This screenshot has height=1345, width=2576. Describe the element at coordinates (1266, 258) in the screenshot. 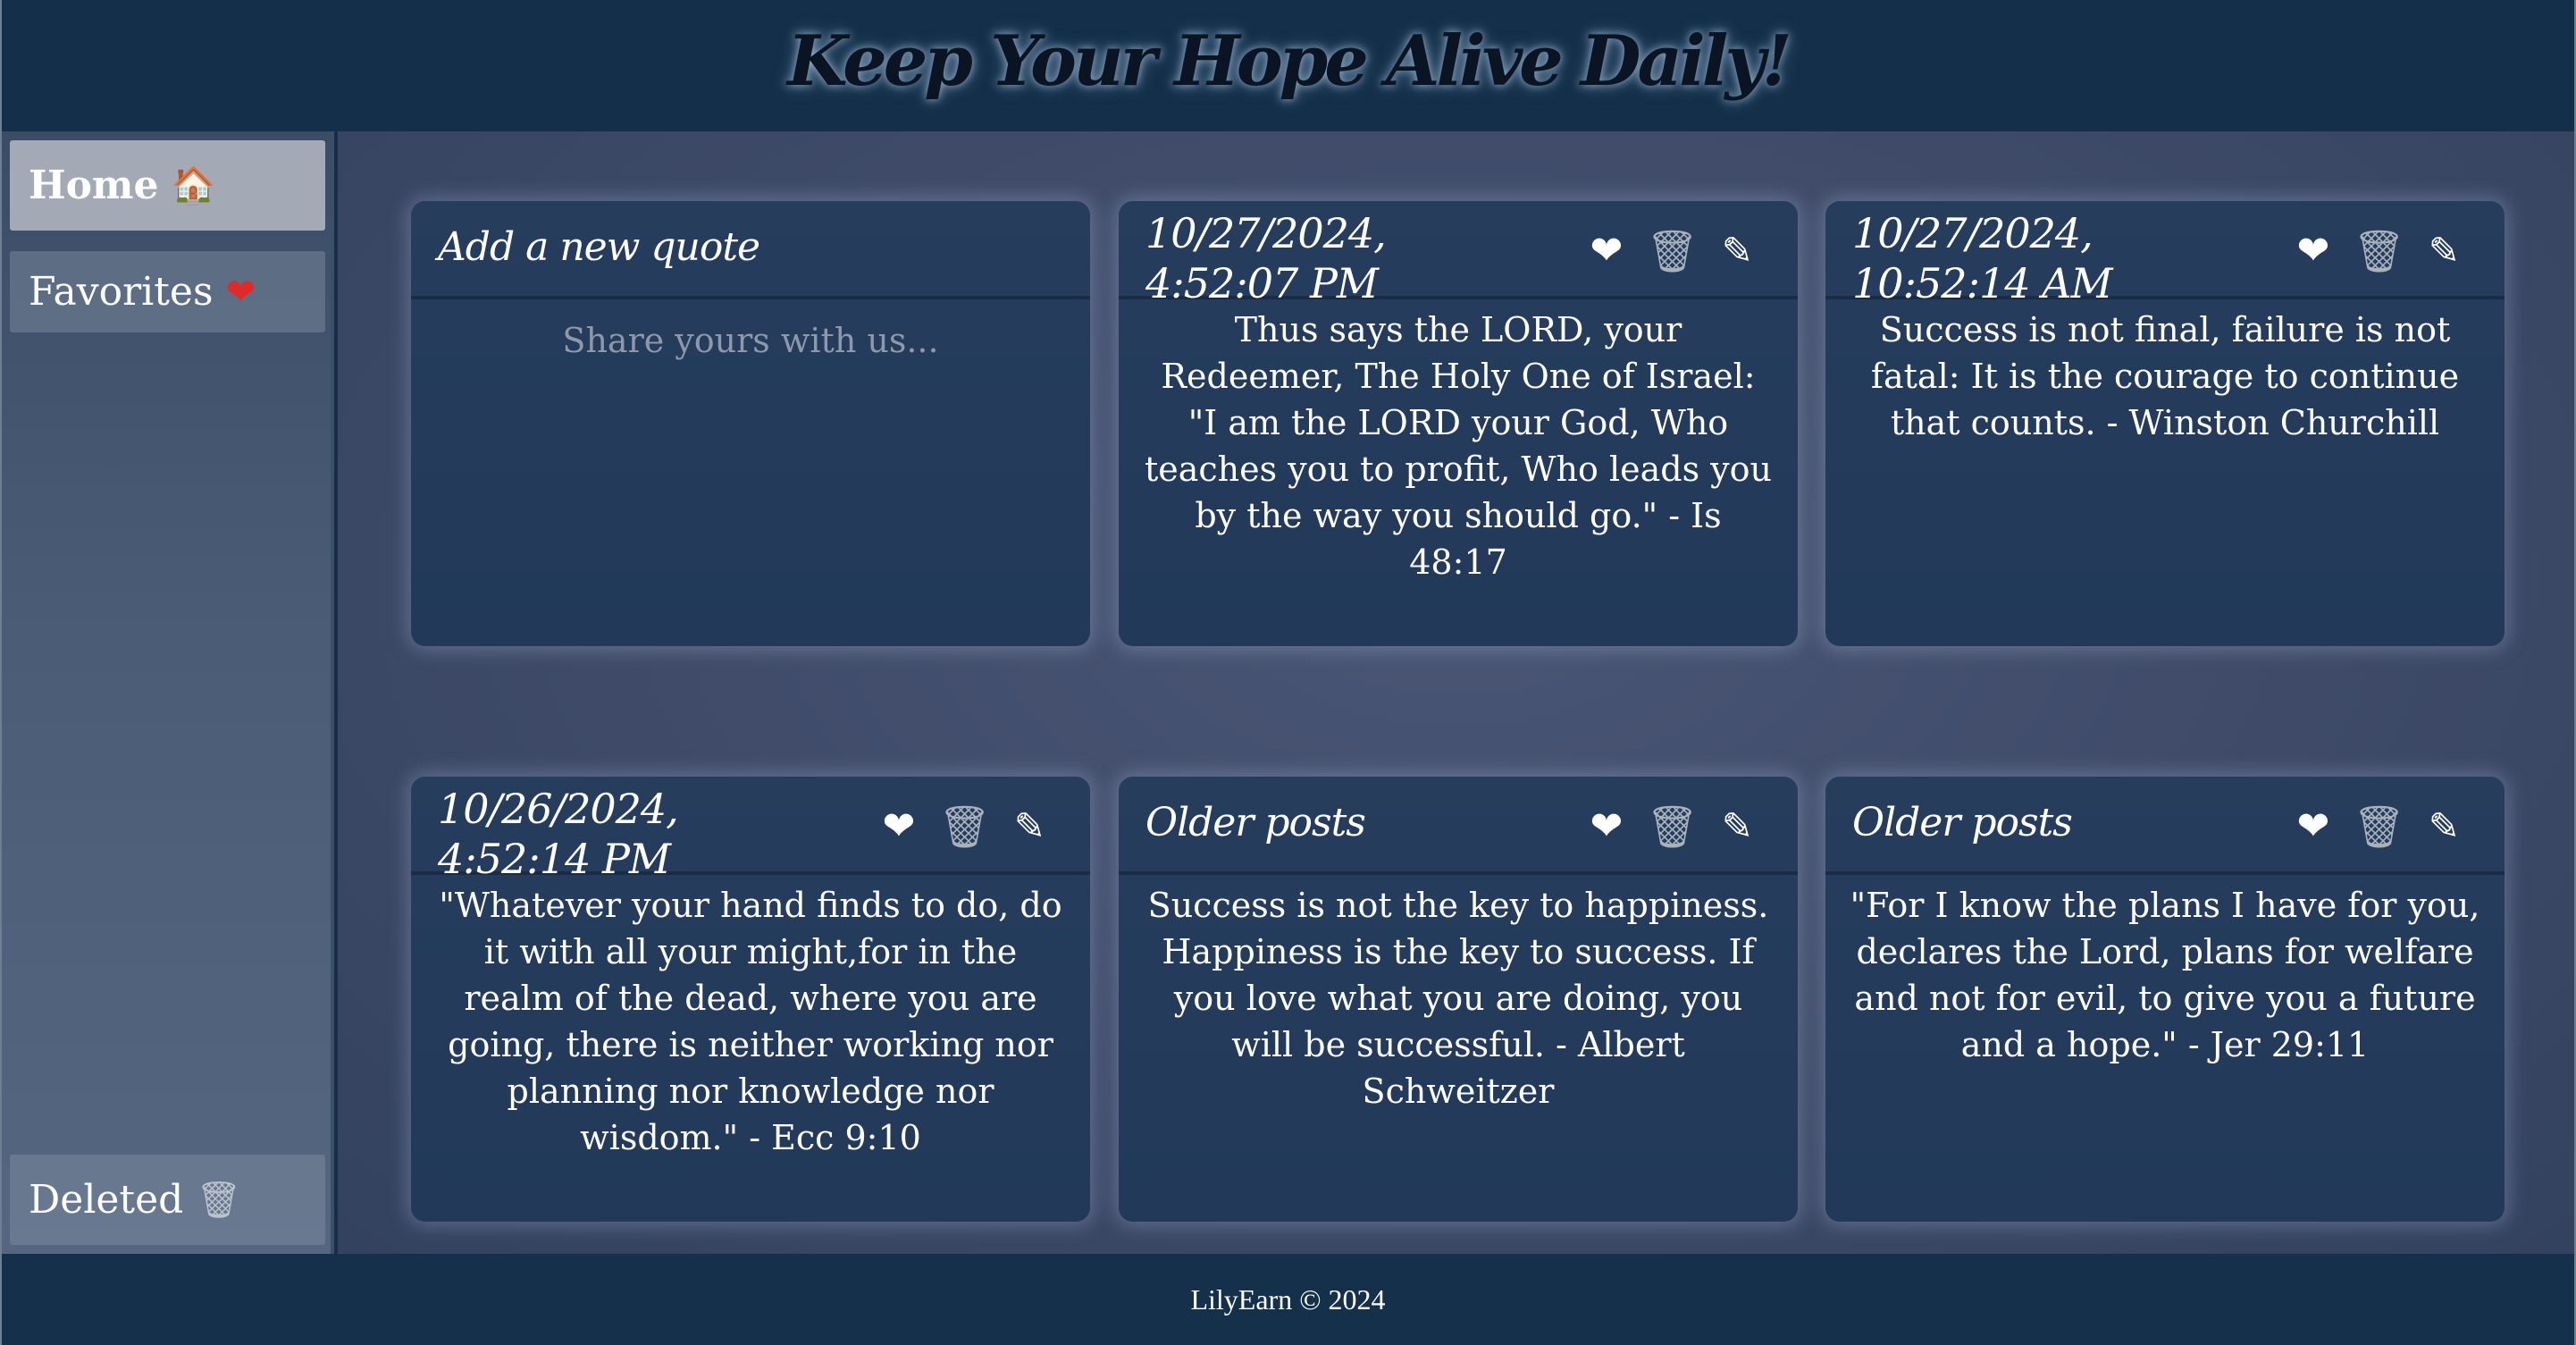

I see `quote-timestamp: 10/27/2024, 4:52:07 PM` at that location.